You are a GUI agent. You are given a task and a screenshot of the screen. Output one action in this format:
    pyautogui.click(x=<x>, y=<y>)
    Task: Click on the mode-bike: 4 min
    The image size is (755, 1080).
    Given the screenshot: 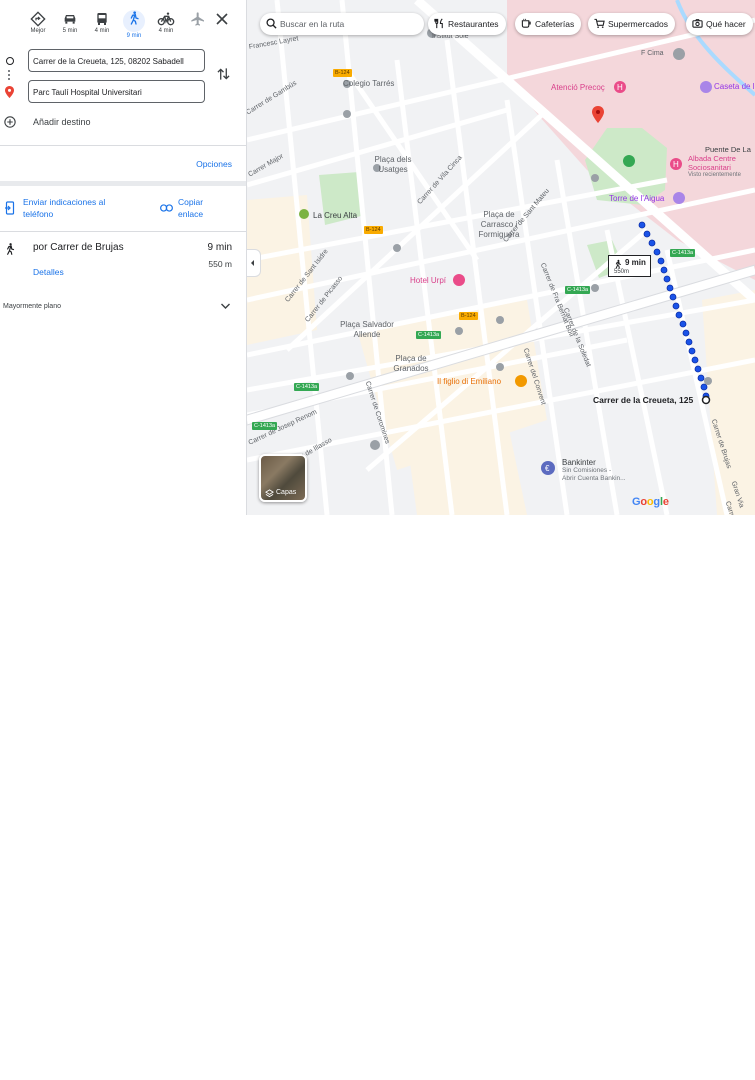 What is the action you would take?
    pyautogui.click(x=166, y=24)
    